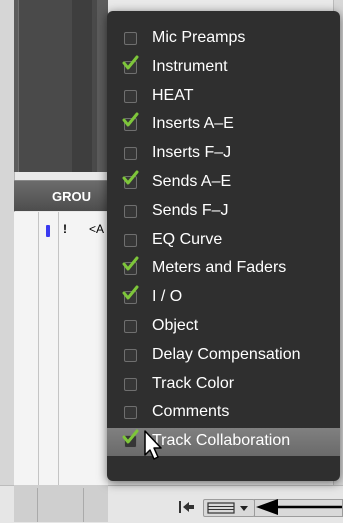 The width and height of the screenshot is (343, 523). Describe the element at coordinates (219, 268) in the screenshot. I see `menu-item-label: Meters and Faders` at that location.